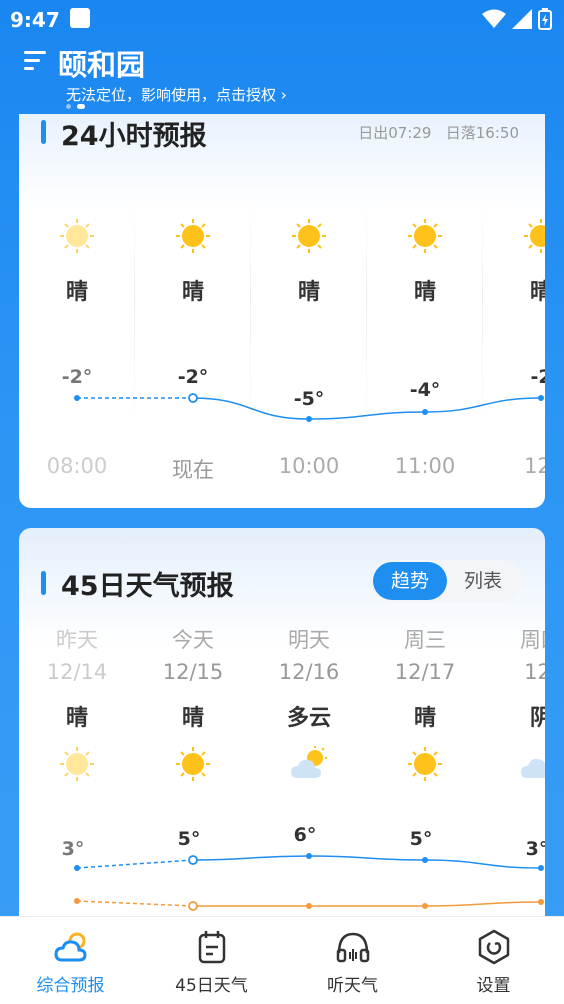 The width and height of the screenshot is (564, 1004). I want to click on wifi-icon, so click(494, 18).